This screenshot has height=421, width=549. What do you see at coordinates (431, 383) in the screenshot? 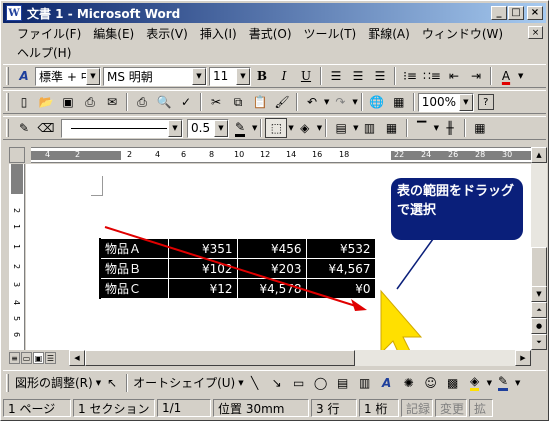
I see `clip-art-icon: ☺` at bounding box center [431, 383].